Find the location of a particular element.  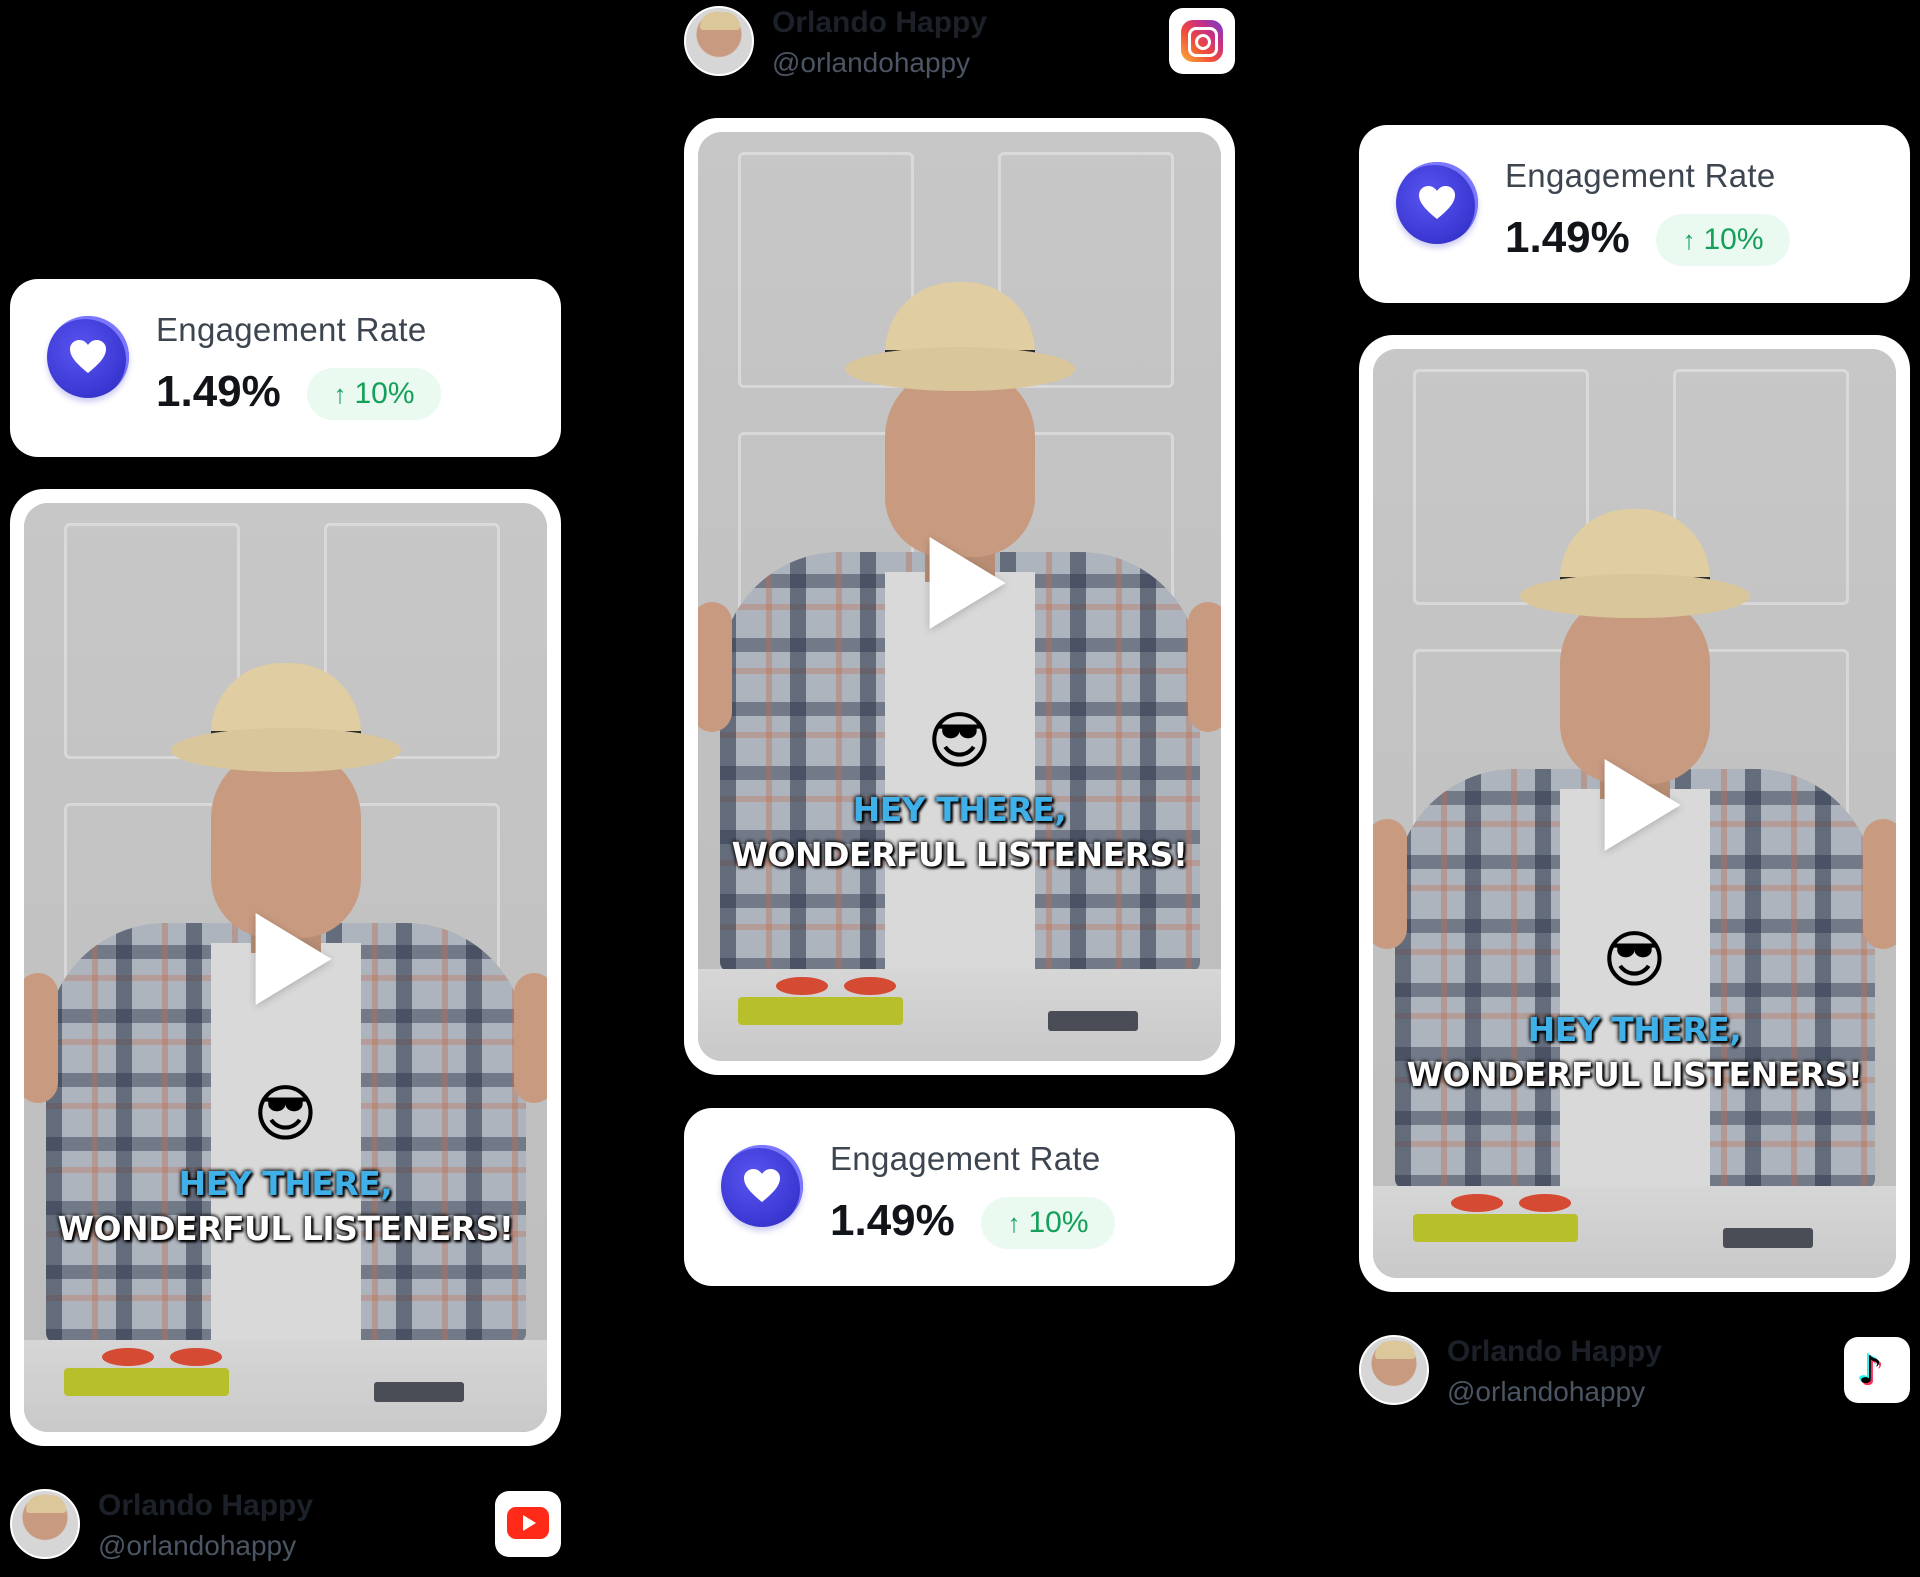

instagram-badge is located at coordinates (1202, 41).